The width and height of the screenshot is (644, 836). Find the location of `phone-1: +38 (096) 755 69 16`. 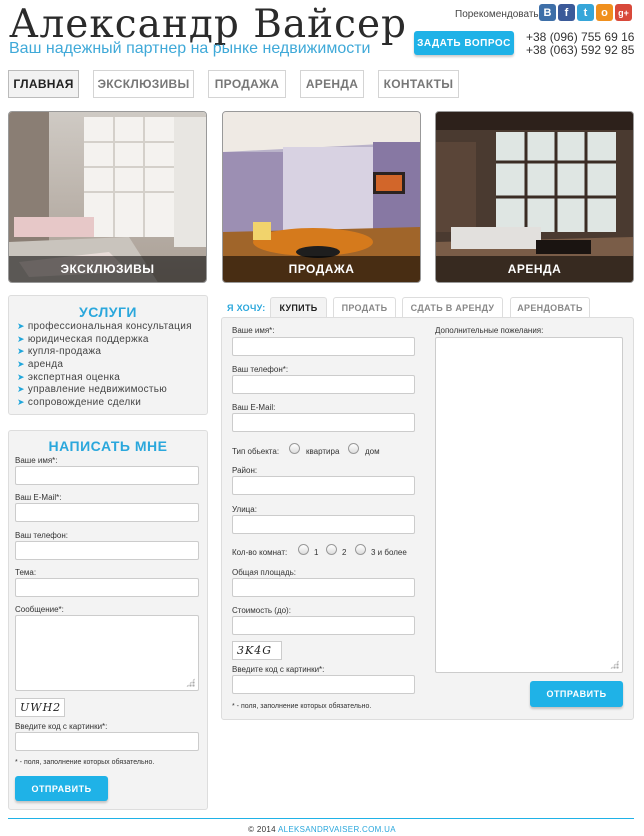

phone-1: +38 (096) 755 69 16 is located at coordinates (580, 37).